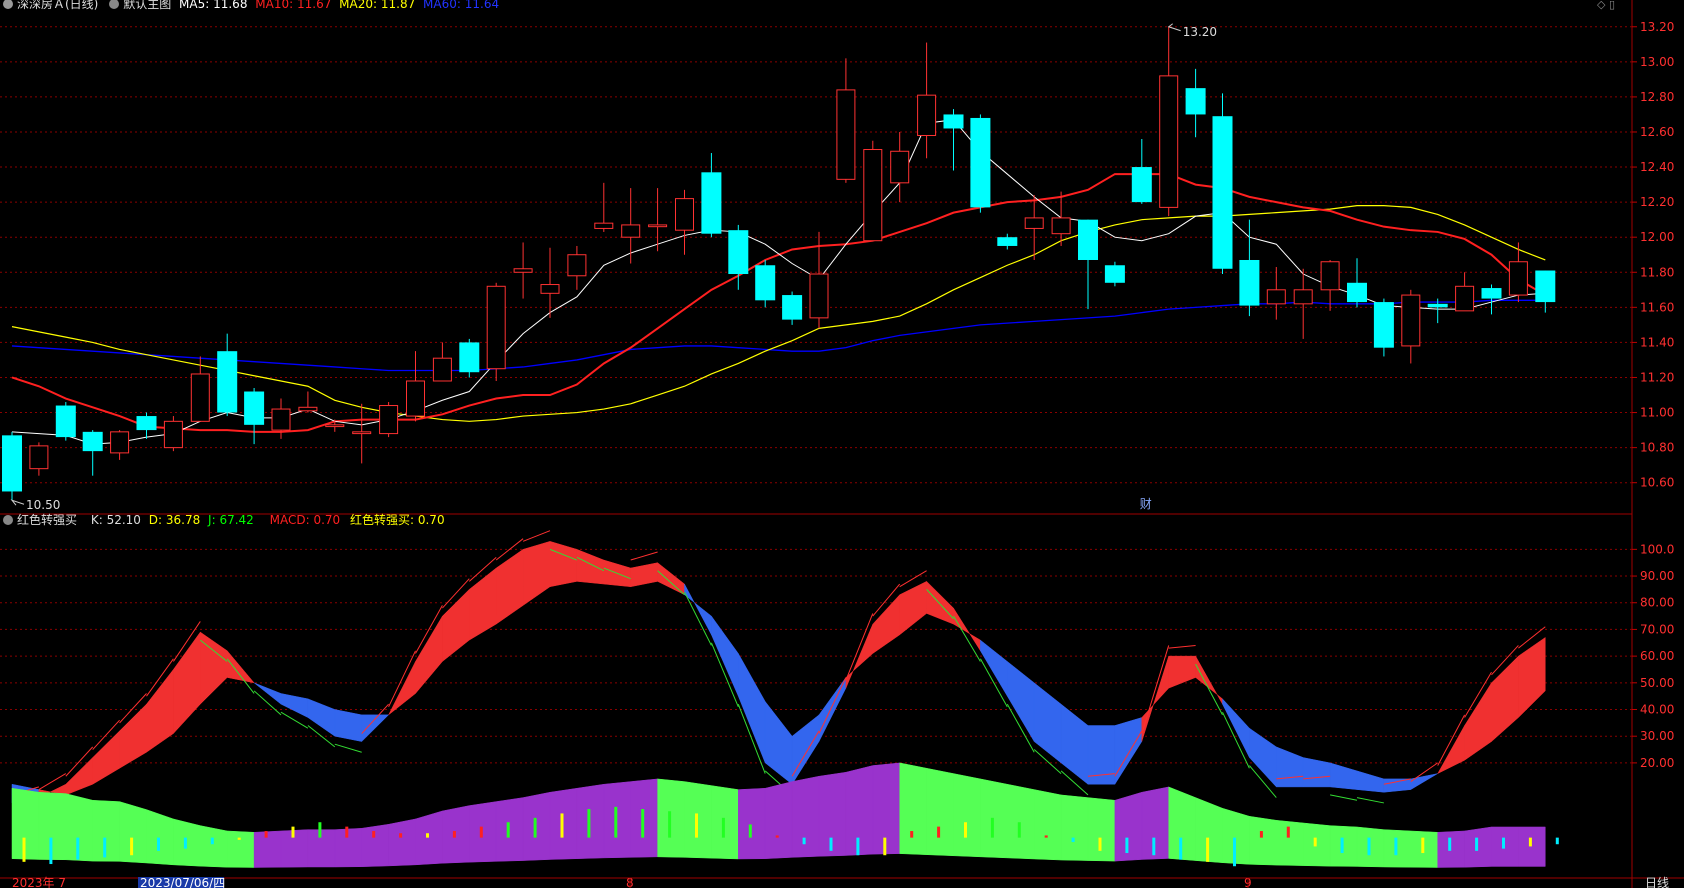 This screenshot has width=1684, height=888. Describe the element at coordinates (114, 4) in the screenshot. I see `chart-settings-icon` at that location.